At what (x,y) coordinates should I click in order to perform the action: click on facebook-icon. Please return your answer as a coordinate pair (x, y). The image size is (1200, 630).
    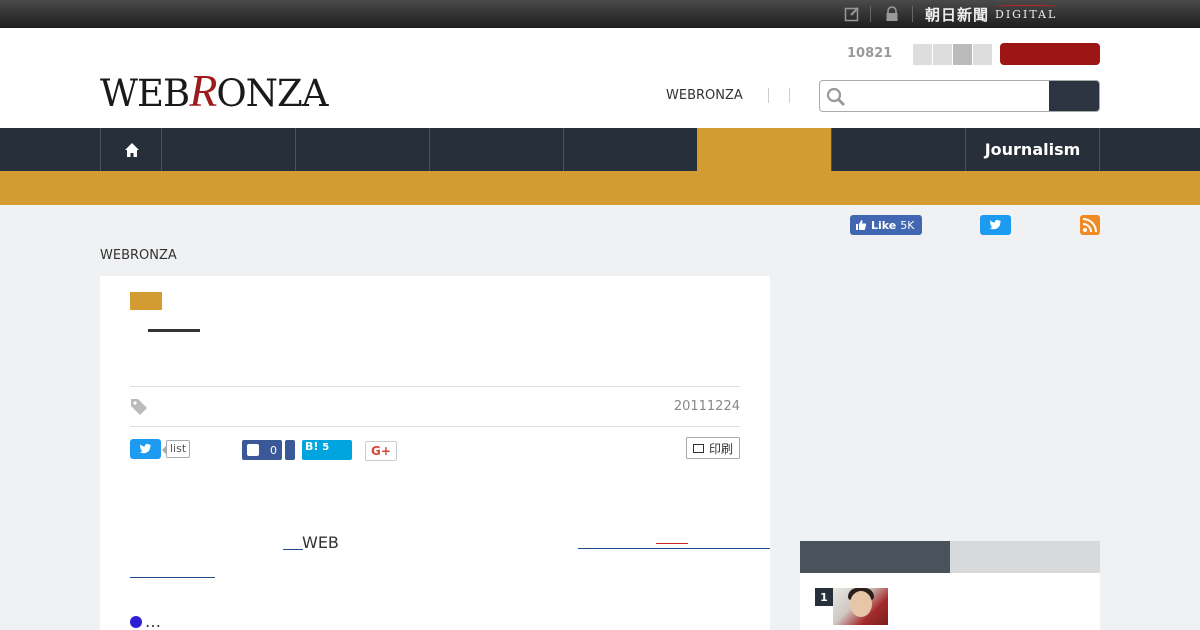
    Looking at the image, I should click on (253, 450).